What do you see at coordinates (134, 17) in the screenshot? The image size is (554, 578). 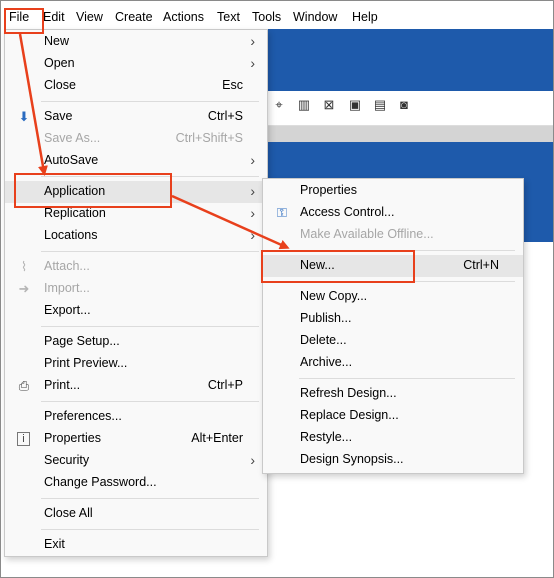 I see `menu-create: Create` at bounding box center [134, 17].